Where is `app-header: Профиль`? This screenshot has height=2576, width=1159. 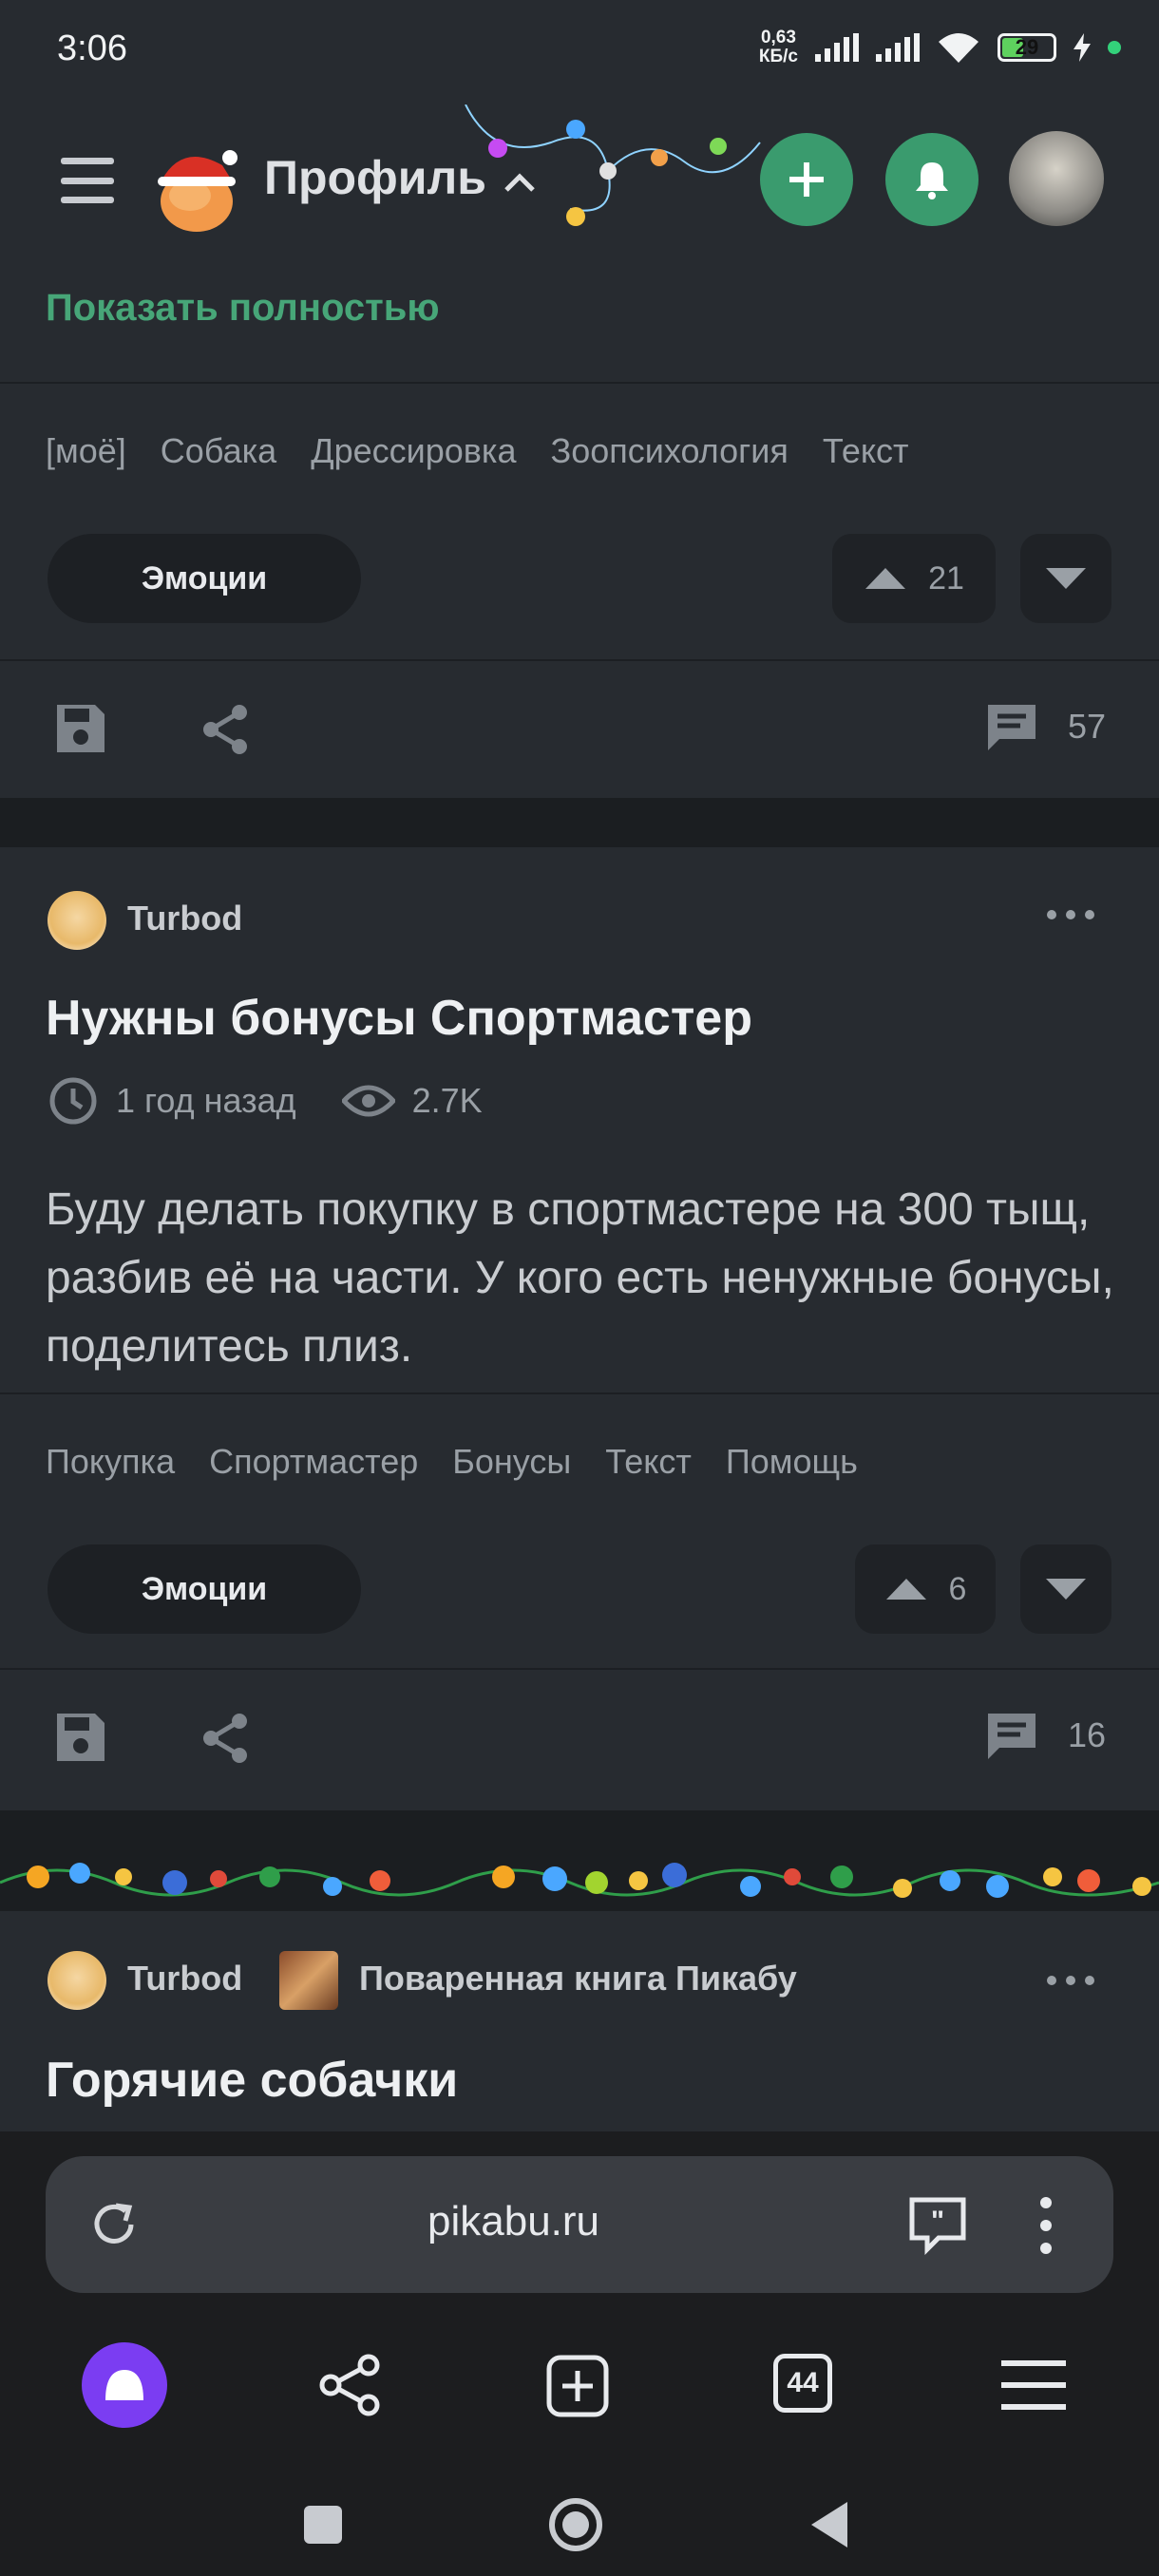
app-header: Профиль is located at coordinates (579, 183).